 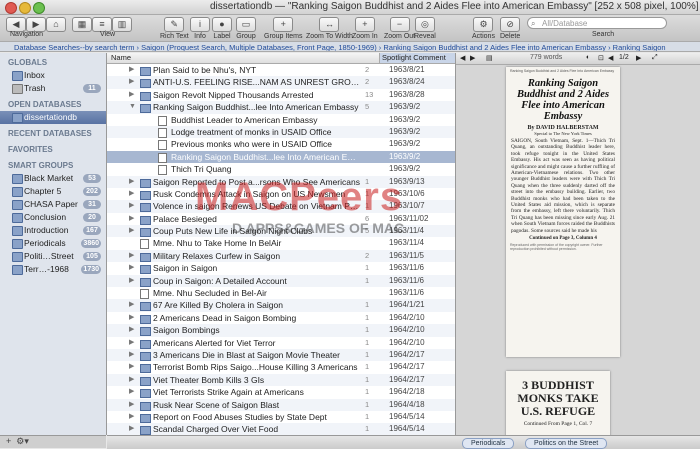 I want to click on group-items-button: + Group Items, so click(x=283, y=28).